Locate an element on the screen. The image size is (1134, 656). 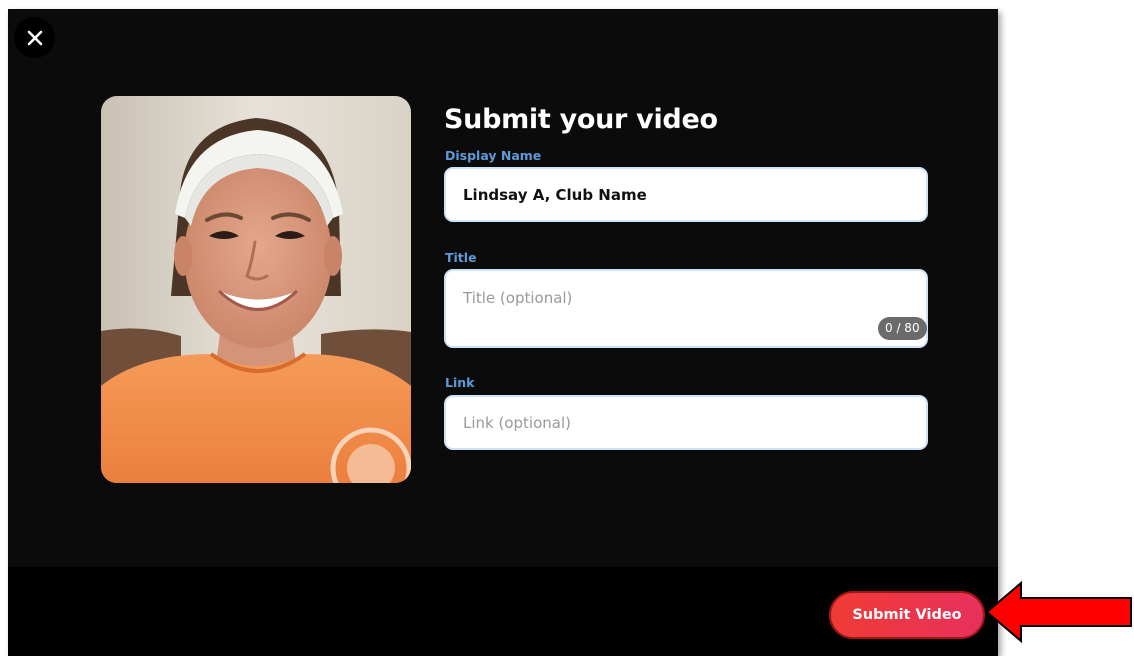
title-char-counter: 0 / 80 is located at coordinates (902, 328).